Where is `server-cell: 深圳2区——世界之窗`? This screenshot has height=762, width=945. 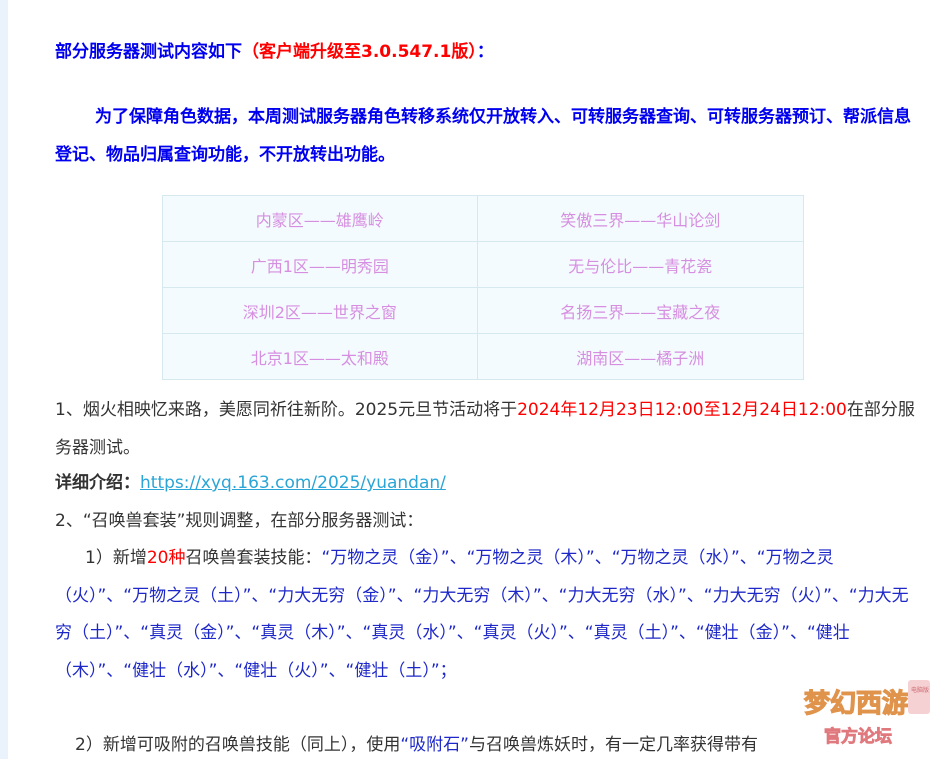 server-cell: 深圳2区——世界之窗 is located at coordinates (320, 310).